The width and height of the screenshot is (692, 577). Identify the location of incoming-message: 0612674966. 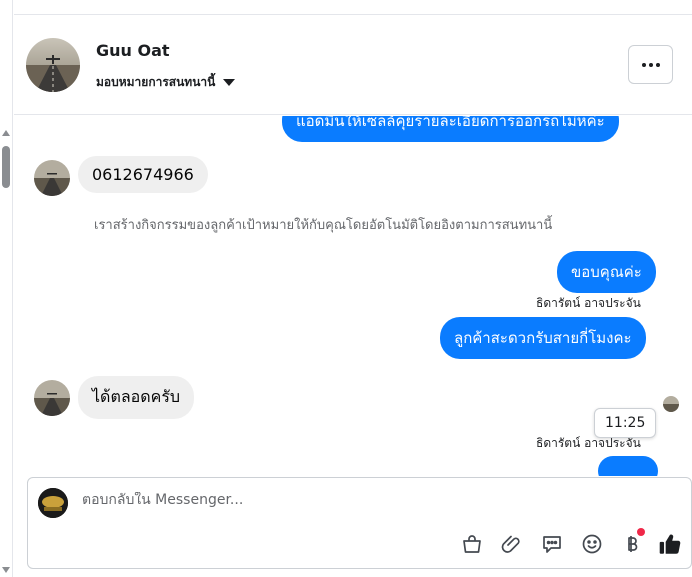
(143, 174).